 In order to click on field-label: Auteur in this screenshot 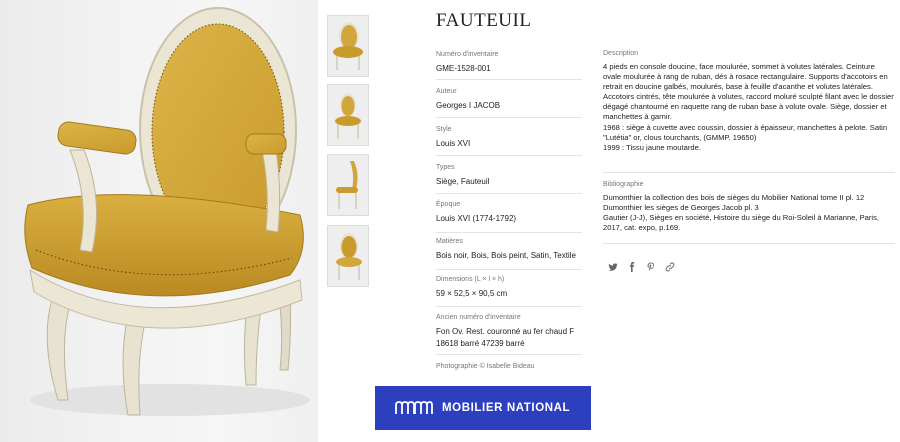, I will do `click(446, 91)`.